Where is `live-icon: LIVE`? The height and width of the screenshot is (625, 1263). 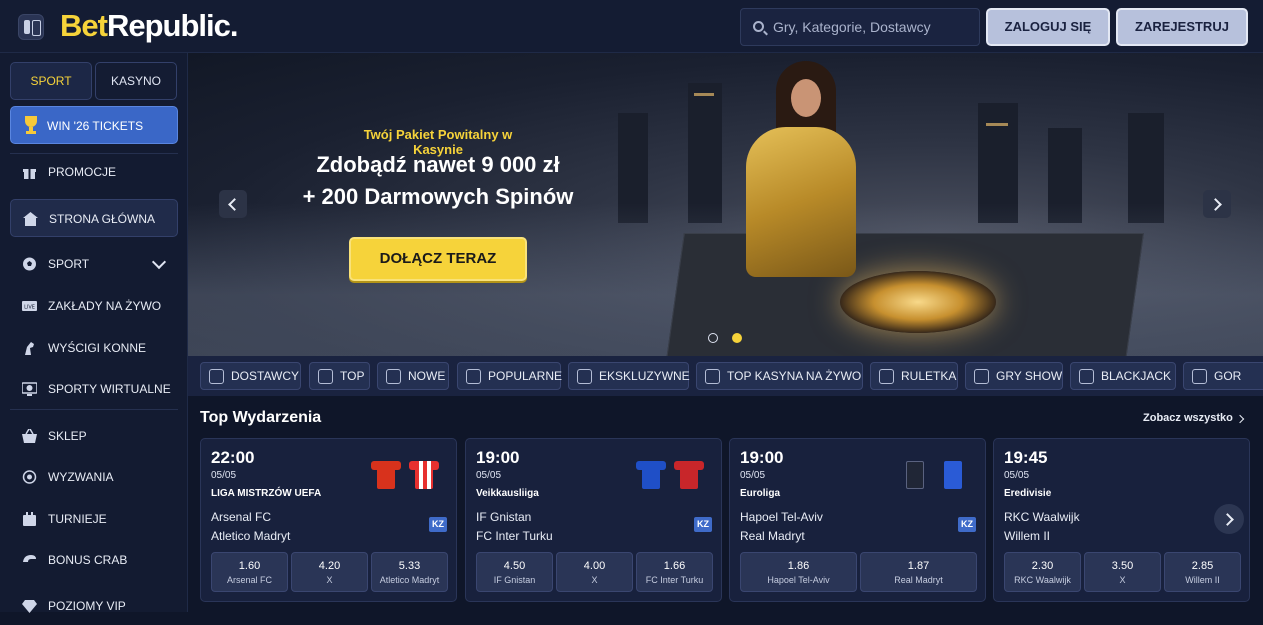
live-icon: LIVE is located at coordinates (29, 306).